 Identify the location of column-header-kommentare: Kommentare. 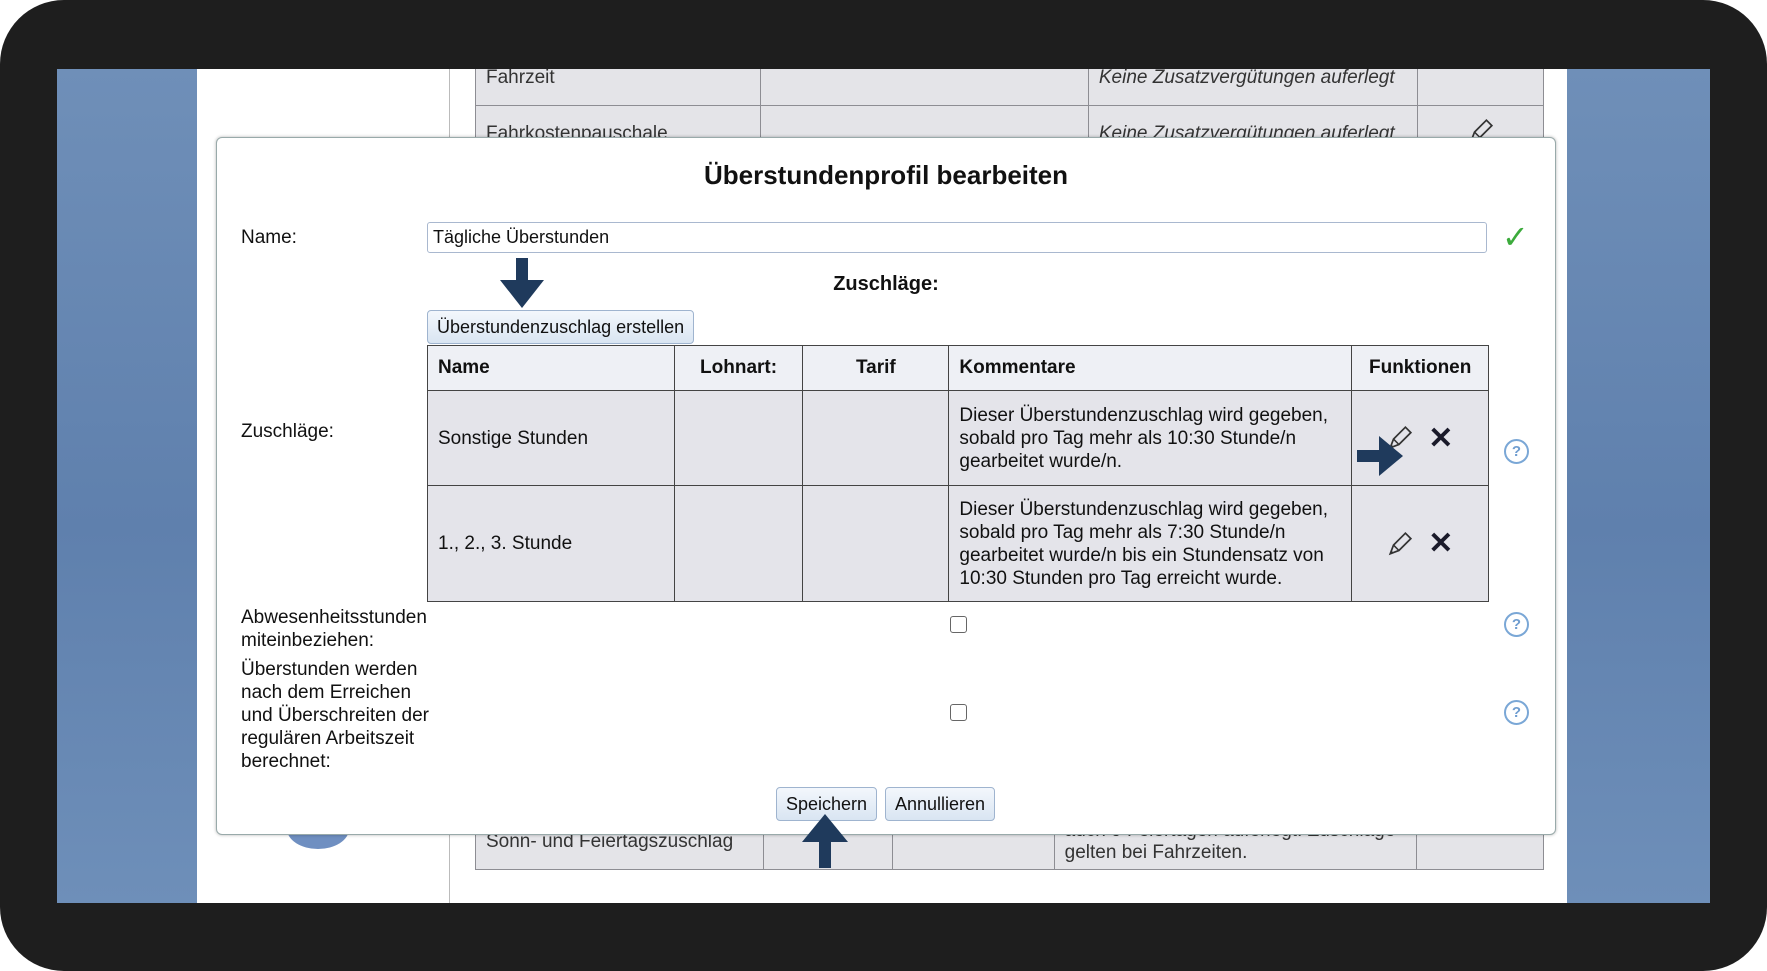
(1150, 368).